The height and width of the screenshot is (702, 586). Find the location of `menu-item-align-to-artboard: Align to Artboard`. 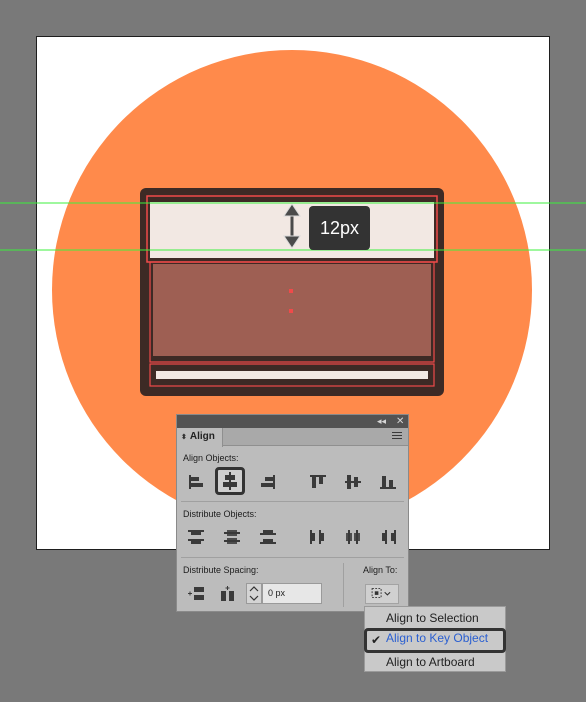

menu-item-align-to-artboard: Align to Artboard is located at coordinates (435, 662).